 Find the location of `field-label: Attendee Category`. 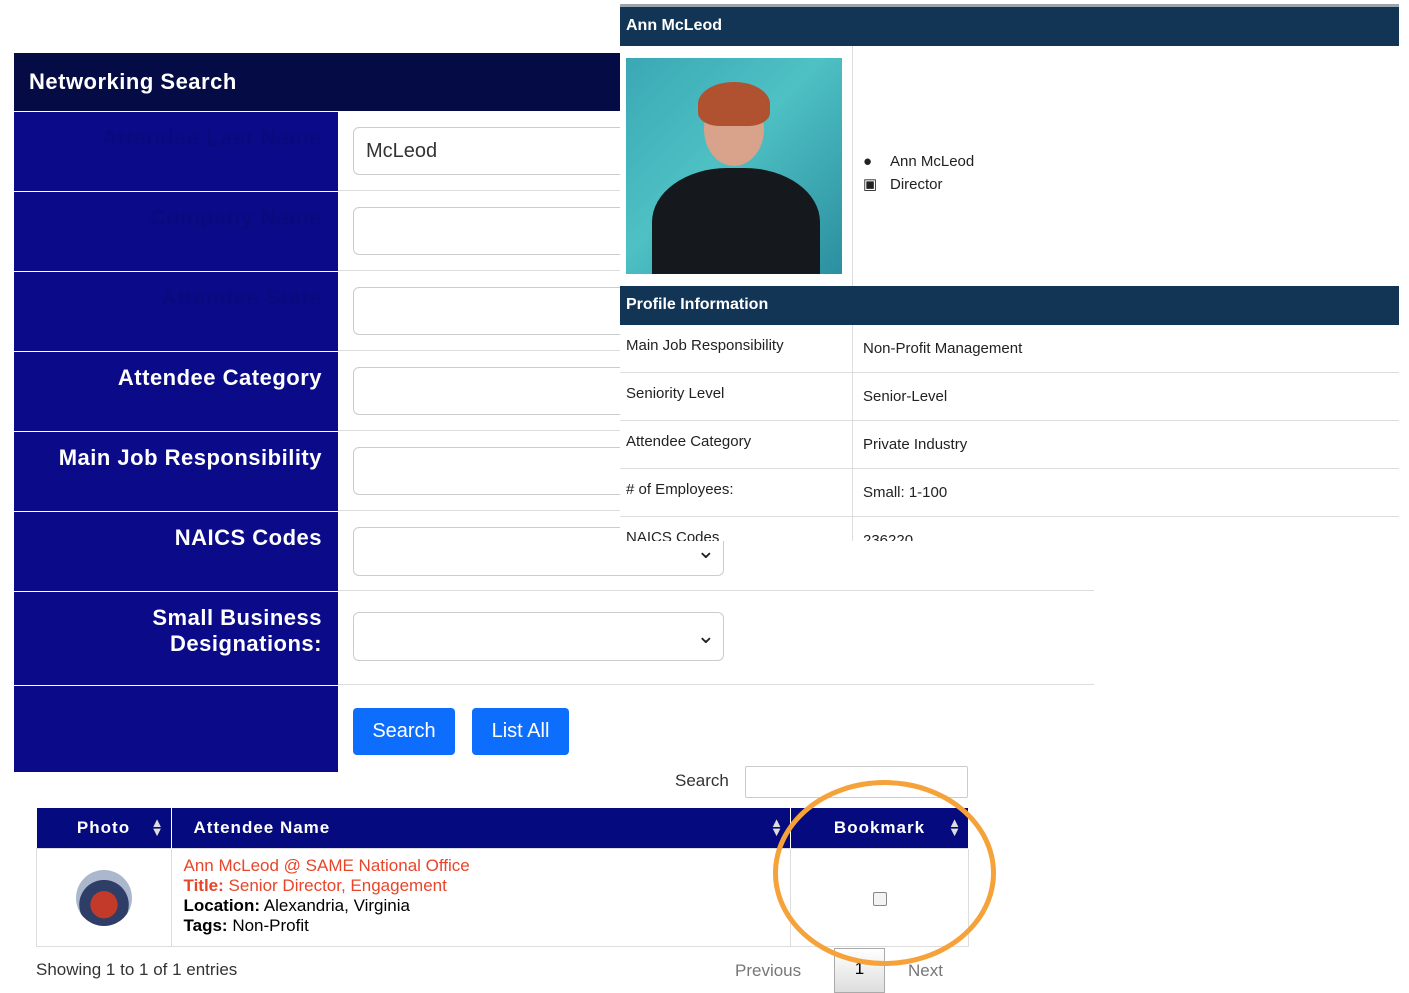

field-label: Attendee Category is located at coordinates (176, 391).